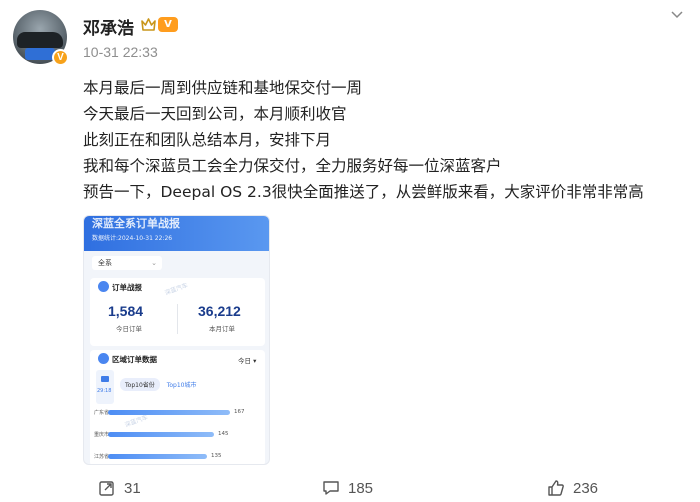  What do you see at coordinates (105, 387) in the screenshot?
I see `video-overlay: 29:18` at bounding box center [105, 387].